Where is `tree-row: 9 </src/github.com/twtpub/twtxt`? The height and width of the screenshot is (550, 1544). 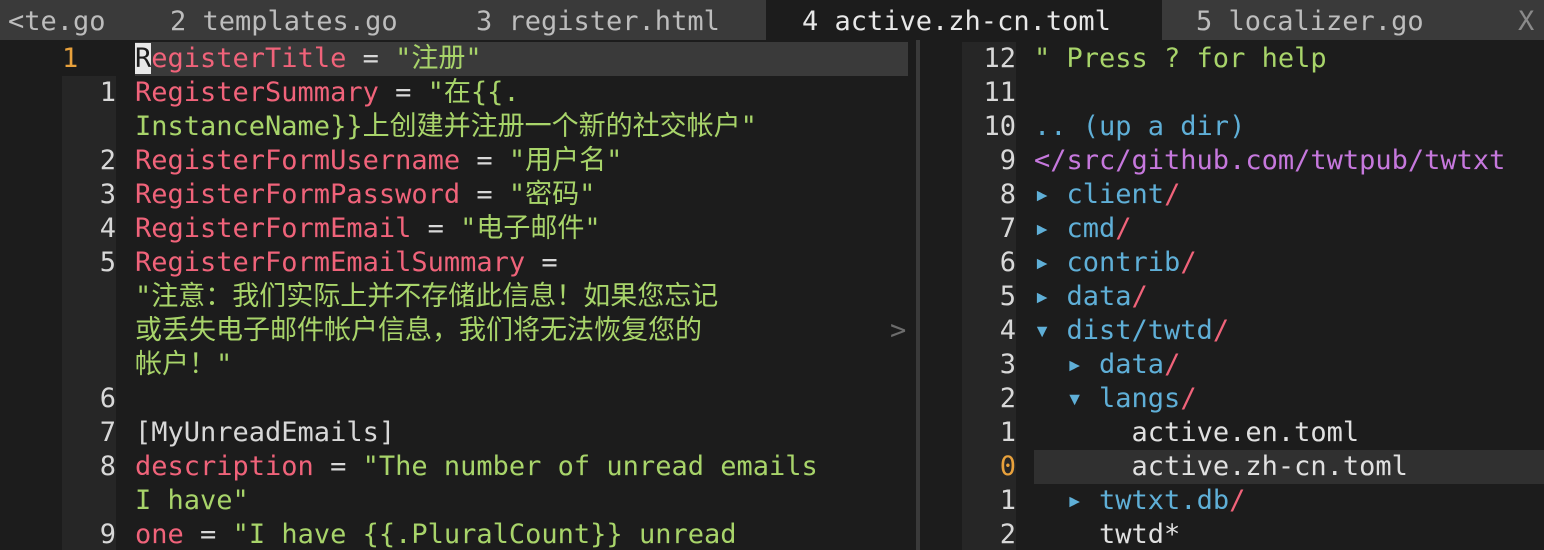 tree-row: 9 </src/github.com/twtpub/twtxt is located at coordinates (1253, 161).